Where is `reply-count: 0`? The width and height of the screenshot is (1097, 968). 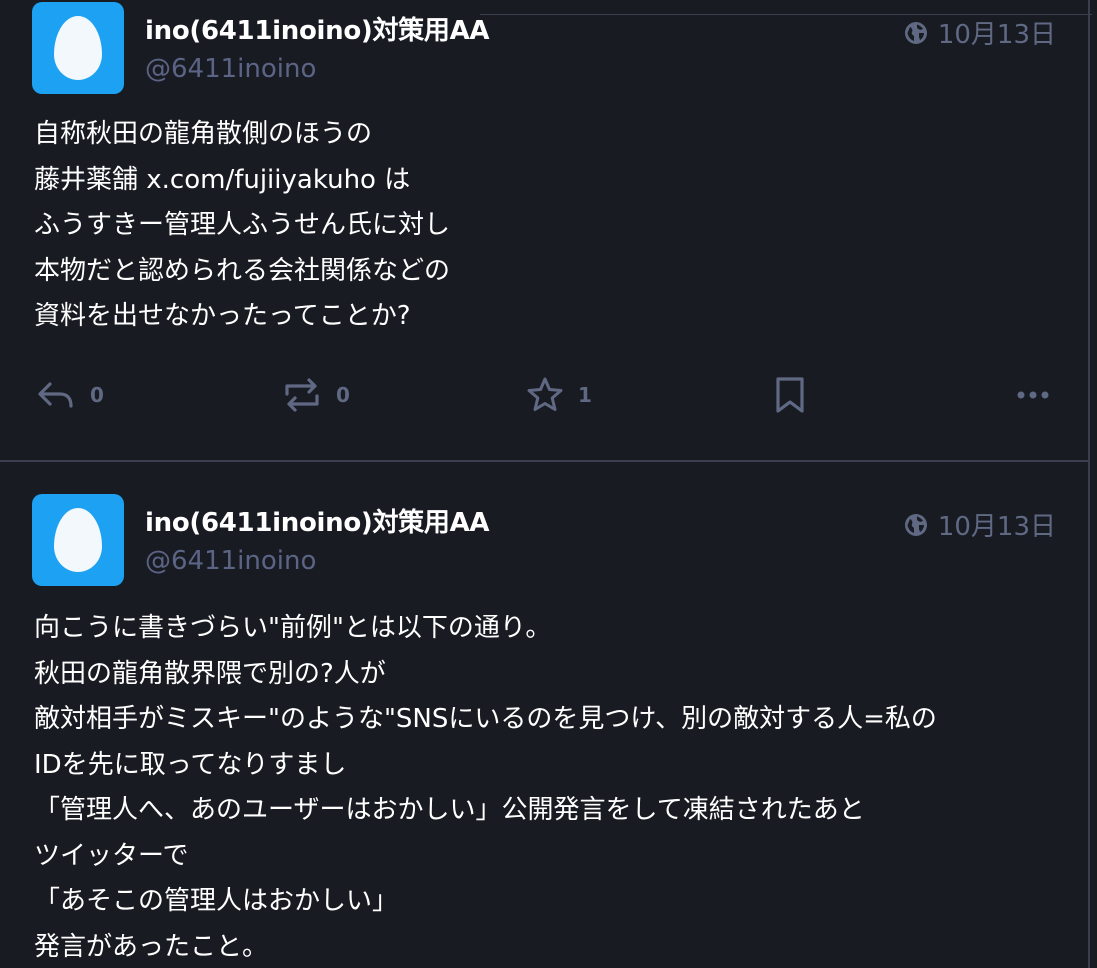 reply-count: 0 is located at coordinates (97, 395).